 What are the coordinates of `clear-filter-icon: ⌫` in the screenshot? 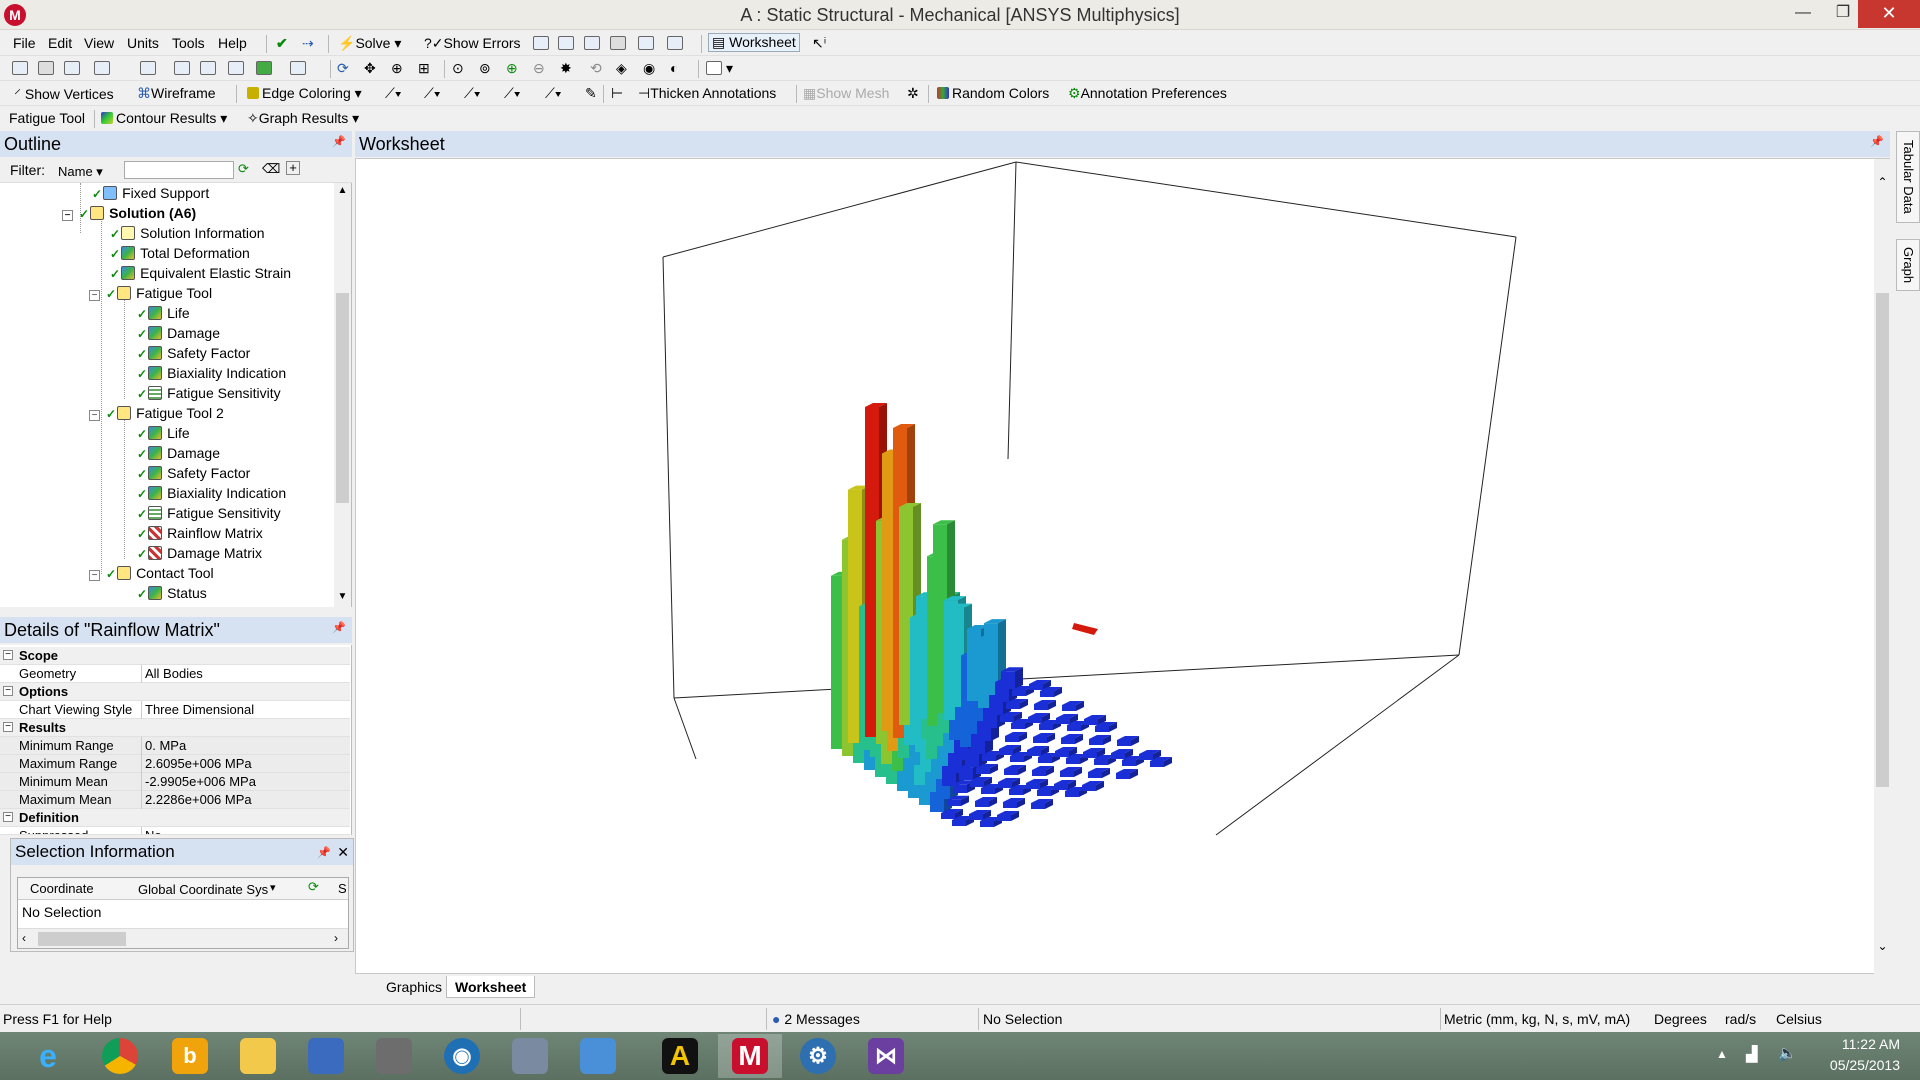 It's located at (271, 169).